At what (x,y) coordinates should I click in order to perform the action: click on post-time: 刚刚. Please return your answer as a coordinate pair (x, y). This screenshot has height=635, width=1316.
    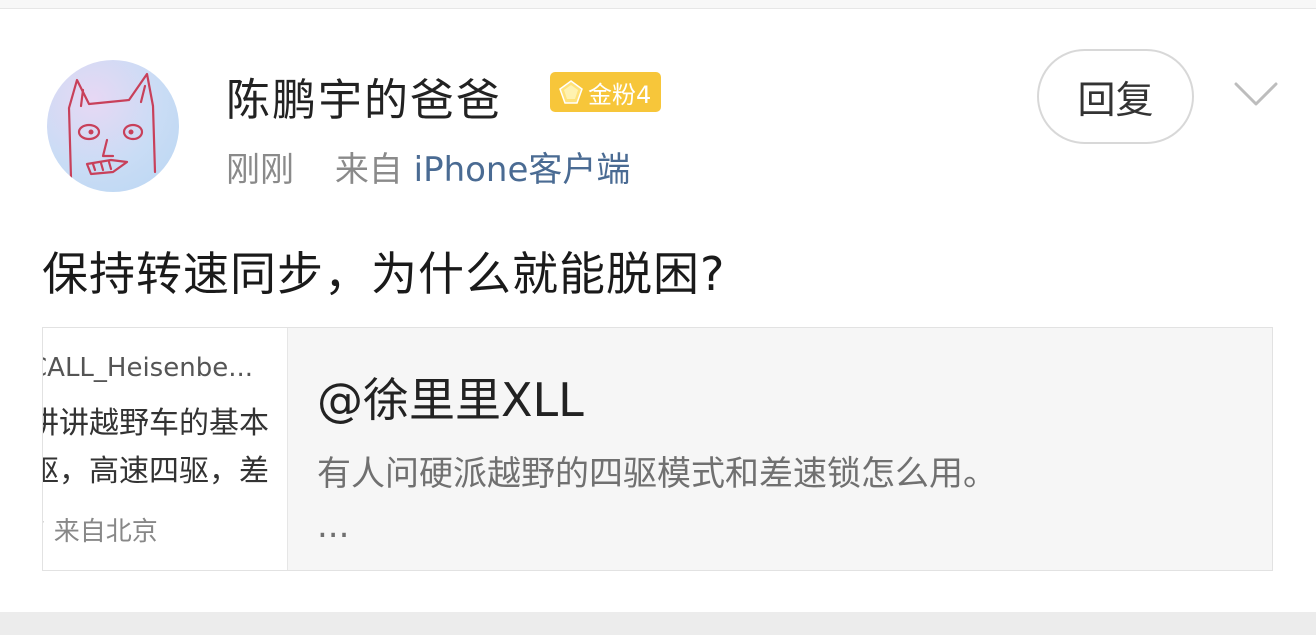
    Looking at the image, I should click on (260, 170).